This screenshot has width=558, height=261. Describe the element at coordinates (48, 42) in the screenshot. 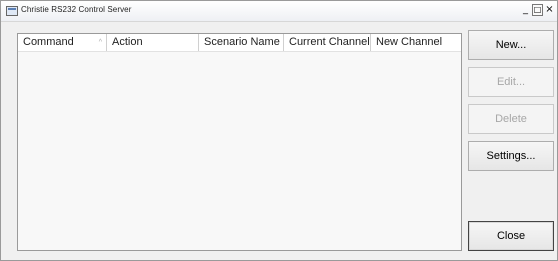

I see `column-label: Command` at that location.